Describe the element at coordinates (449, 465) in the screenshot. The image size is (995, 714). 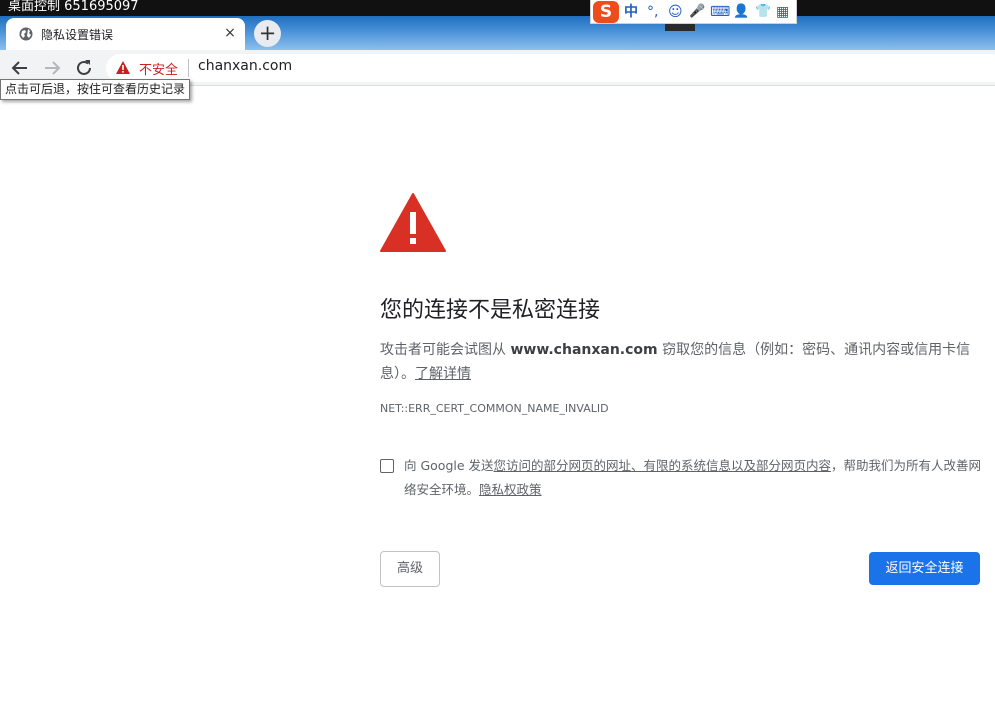
I see `optin-prefix: 向 Google 发送` at that location.